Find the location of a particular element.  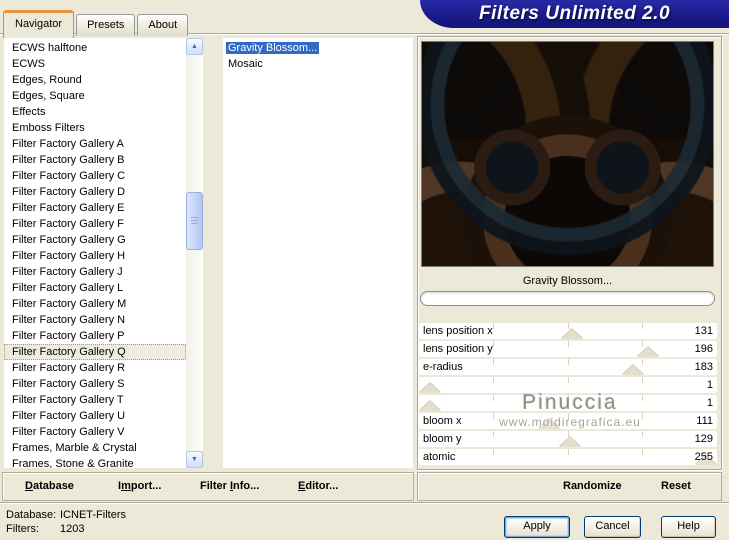

filter-list-item: Mosaic is located at coordinates (318, 64).